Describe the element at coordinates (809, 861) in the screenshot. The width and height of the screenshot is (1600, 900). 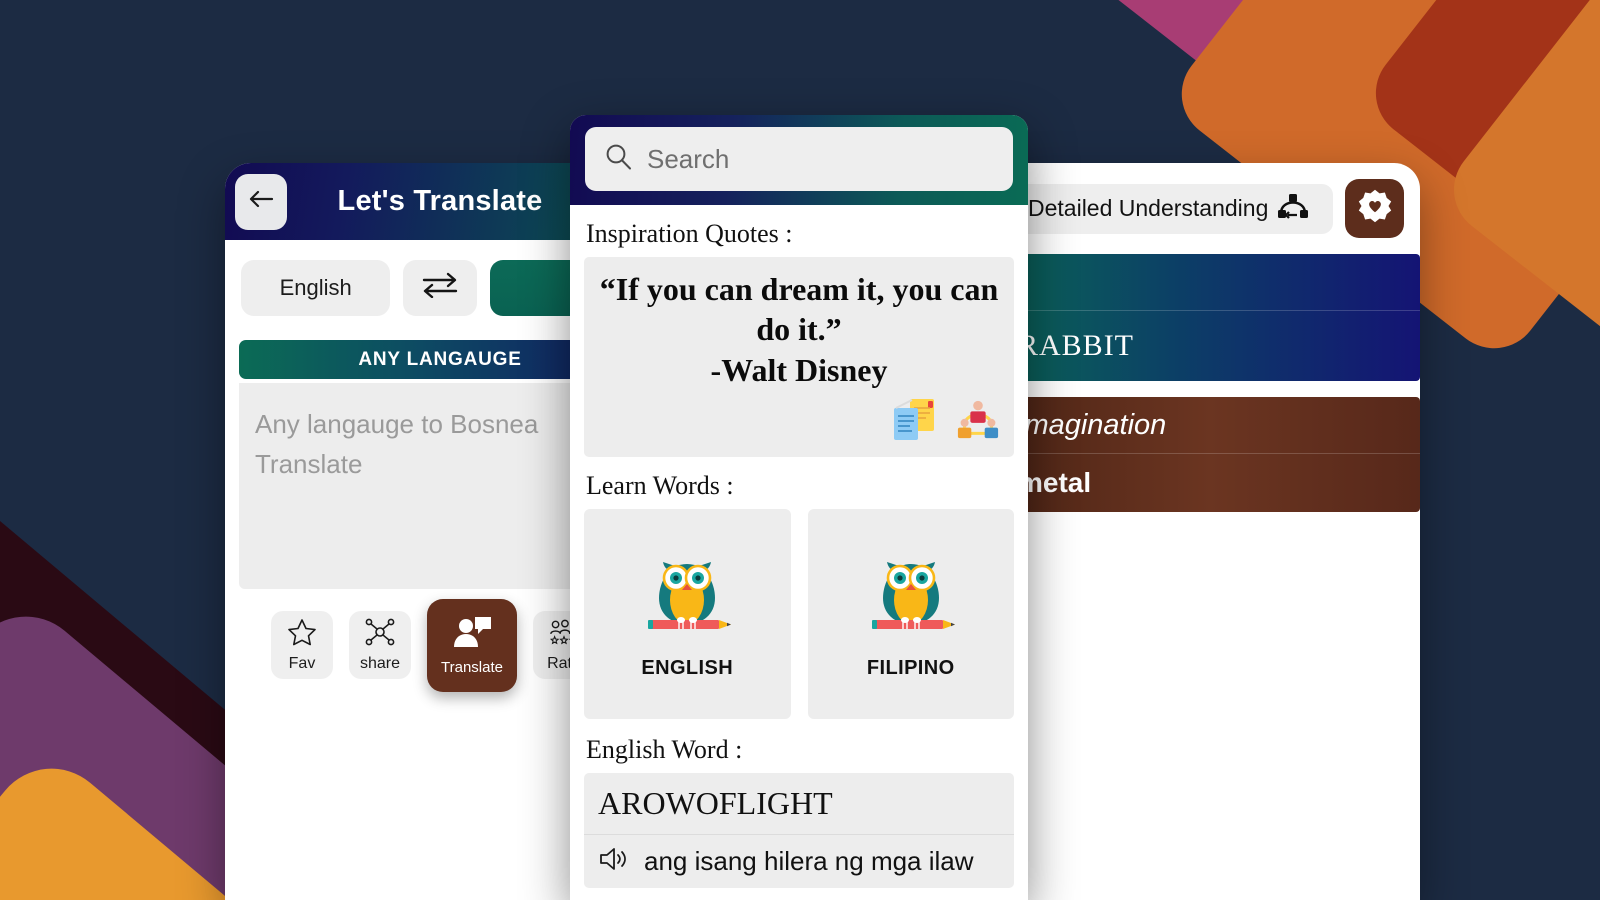
I see `english-word-definition: ang isang hilera ng mga ilaw` at that location.